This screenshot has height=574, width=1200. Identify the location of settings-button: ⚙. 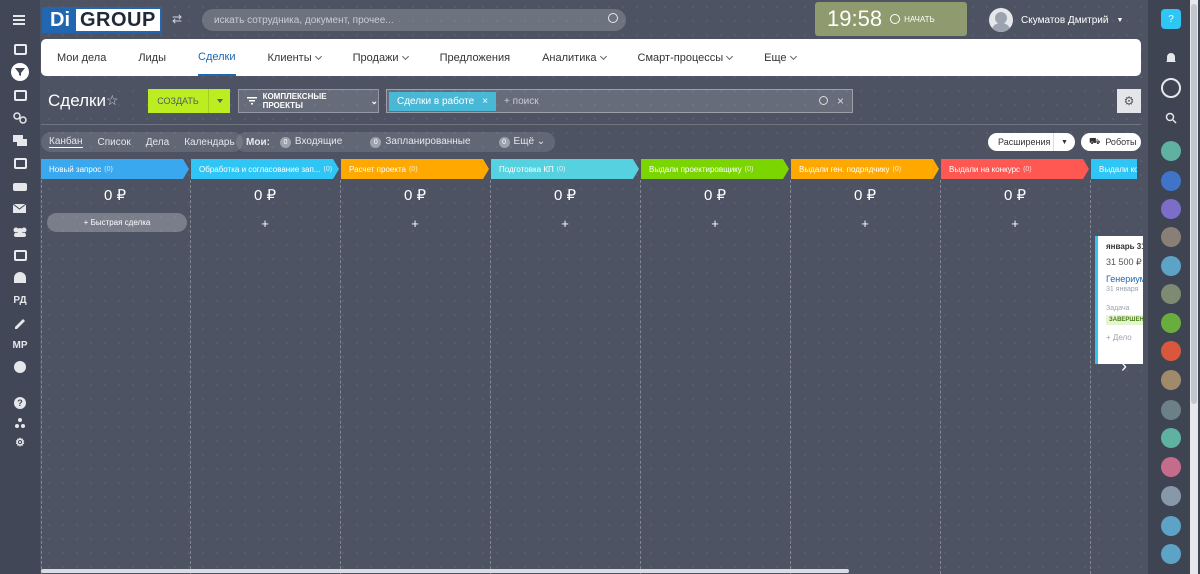
(1129, 101).